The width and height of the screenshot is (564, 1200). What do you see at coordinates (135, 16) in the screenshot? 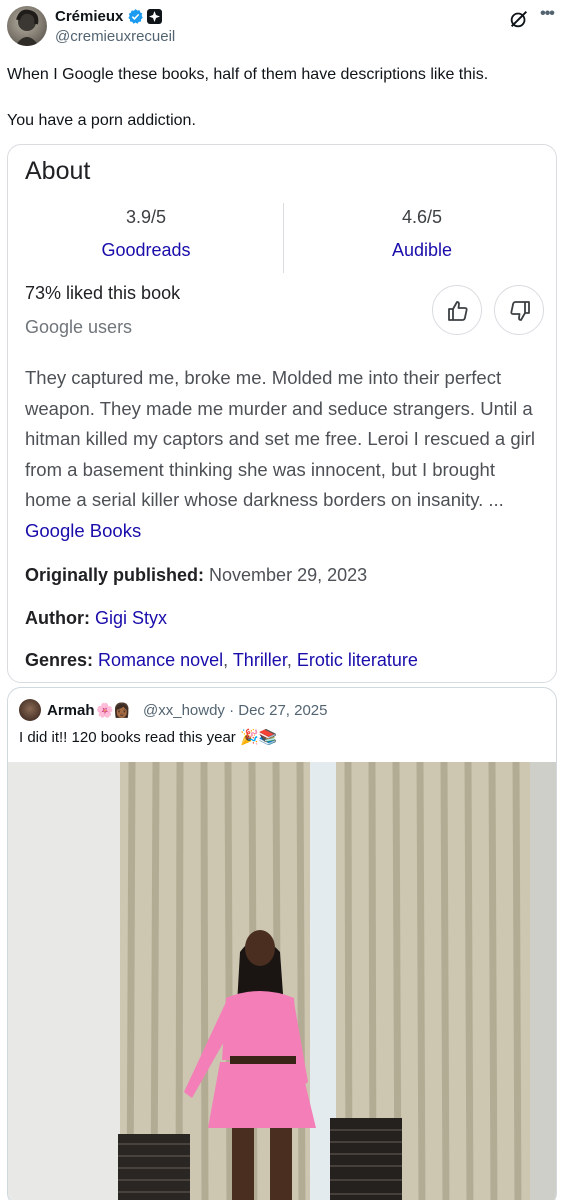
I see `verified-badge-icon` at bounding box center [135, 16].